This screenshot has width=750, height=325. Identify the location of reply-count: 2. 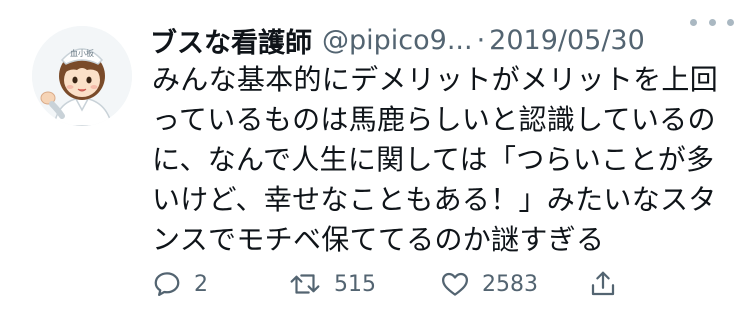
(201, 284).